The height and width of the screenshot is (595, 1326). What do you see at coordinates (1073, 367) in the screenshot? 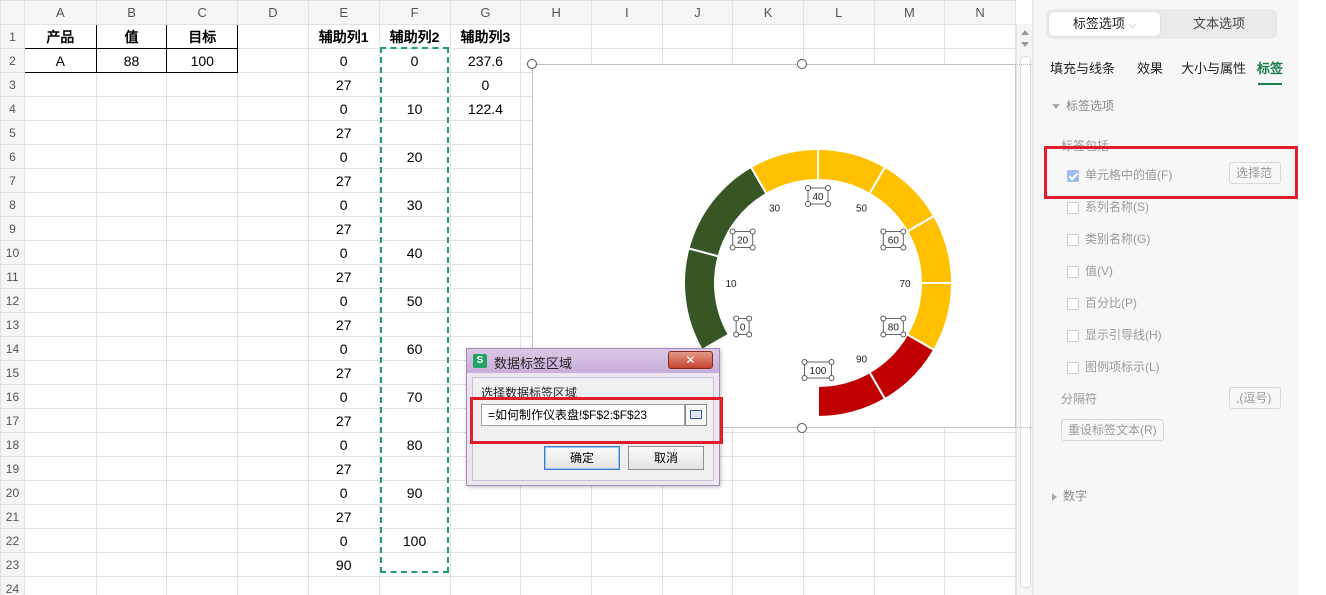
I see `checkbox-legend-key` at bounding box center [1073, 367].